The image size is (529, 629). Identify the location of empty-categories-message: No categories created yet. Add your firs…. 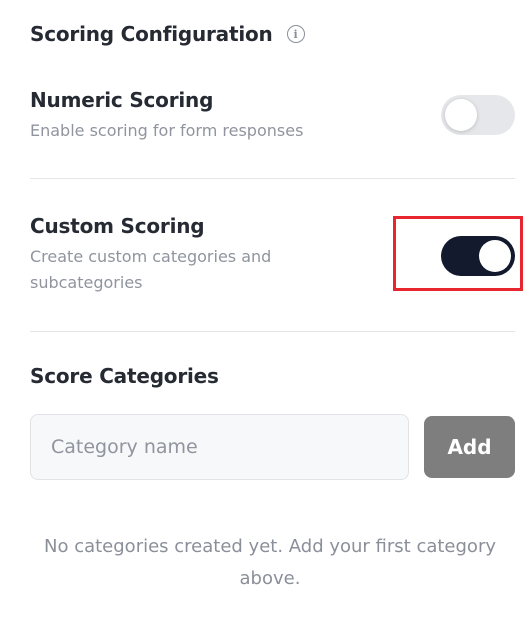
(270, 562).